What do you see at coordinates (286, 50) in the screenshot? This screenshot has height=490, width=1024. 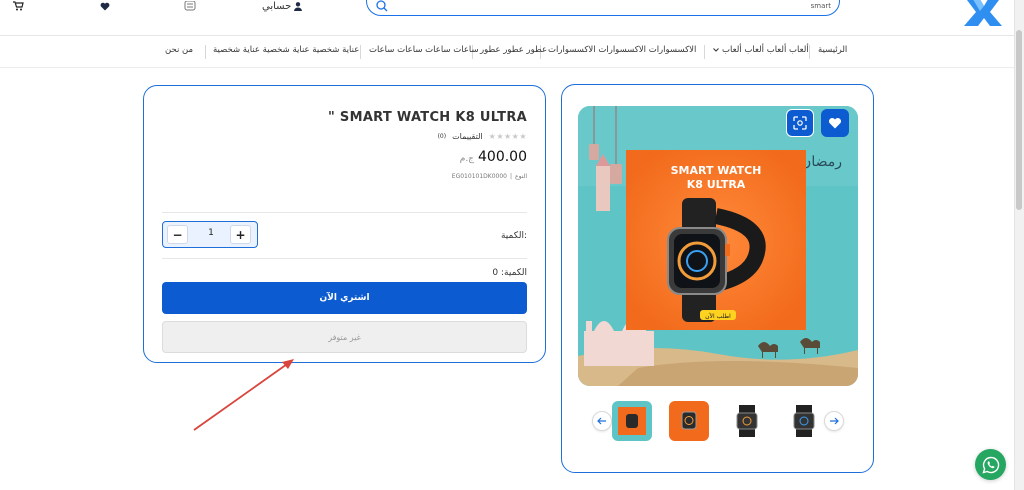 I see `nav-item-personal-care: عناية شخصية عناية شخصية عناية شخصية` at bounding box center [286, 50].